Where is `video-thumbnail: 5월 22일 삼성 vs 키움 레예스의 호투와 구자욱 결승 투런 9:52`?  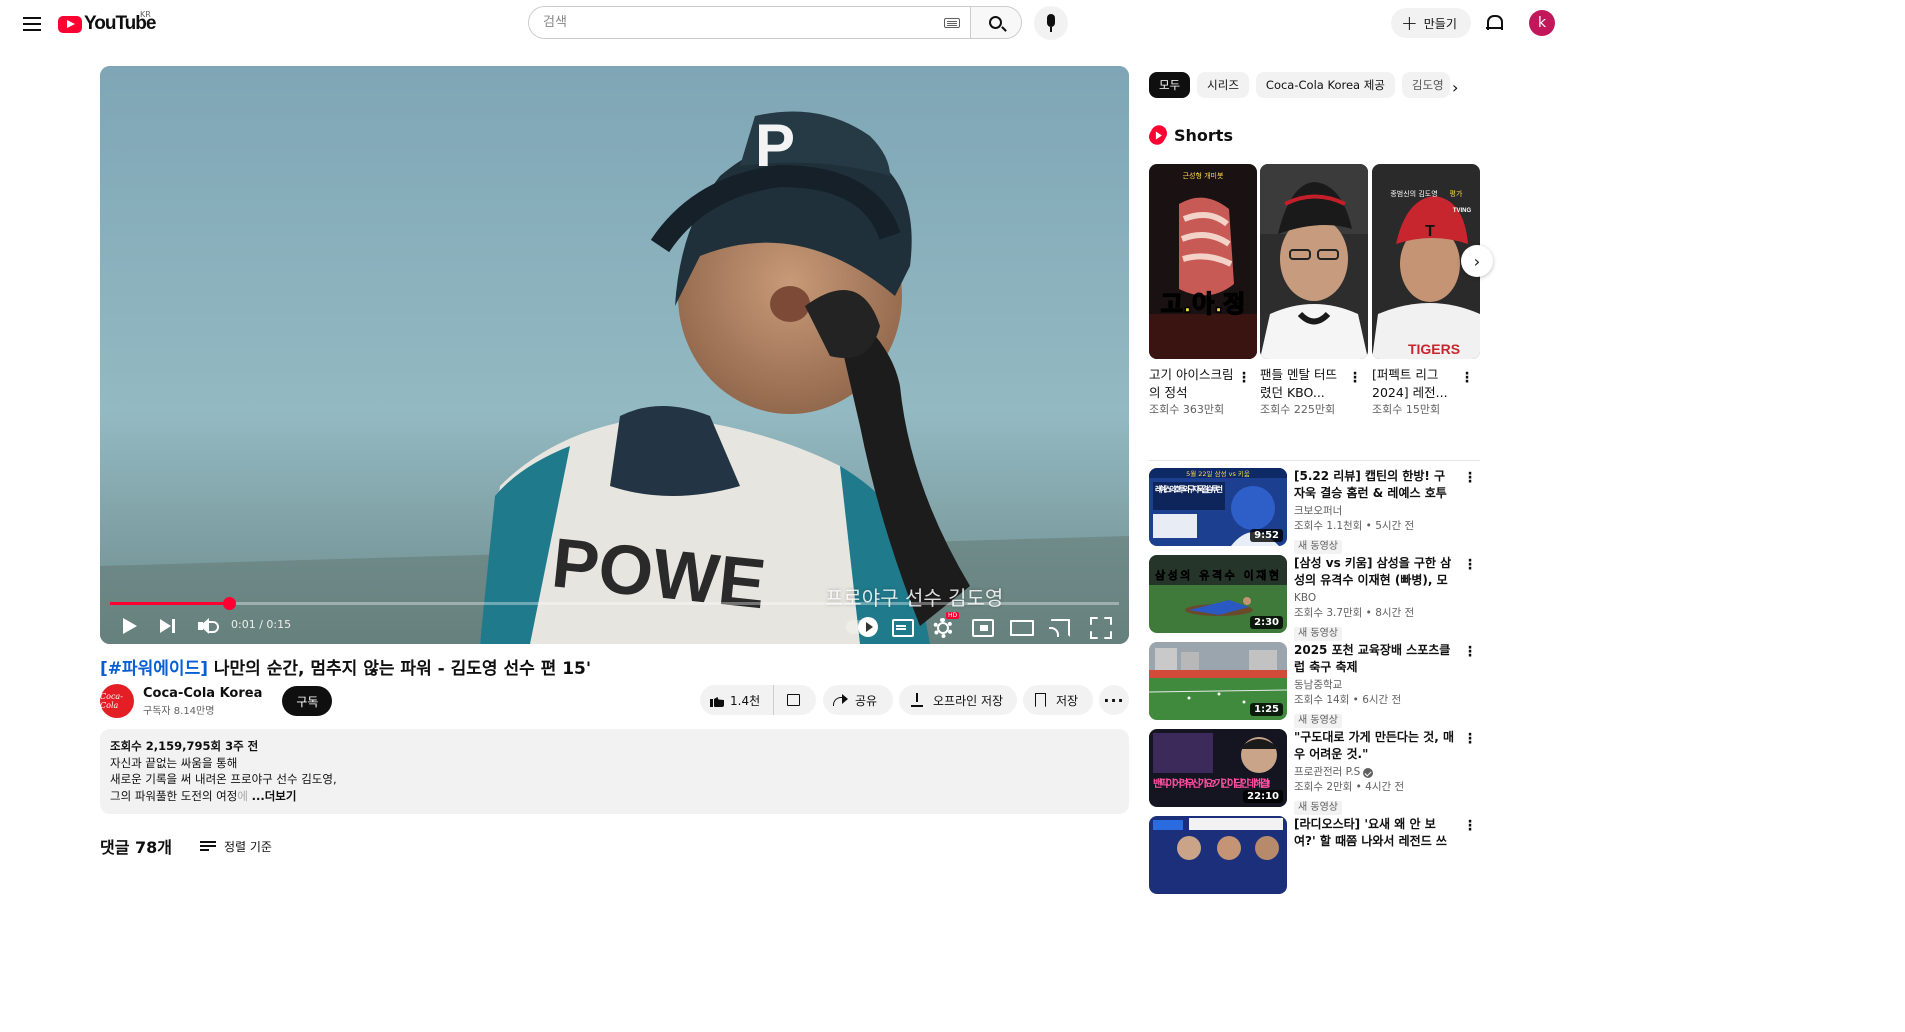
video-thumbnail: 5월 22일 삼성 vs 키움 레예스의 호투와 구자욱 결승 투런 9:52 is located at coordinates (1218, 507).